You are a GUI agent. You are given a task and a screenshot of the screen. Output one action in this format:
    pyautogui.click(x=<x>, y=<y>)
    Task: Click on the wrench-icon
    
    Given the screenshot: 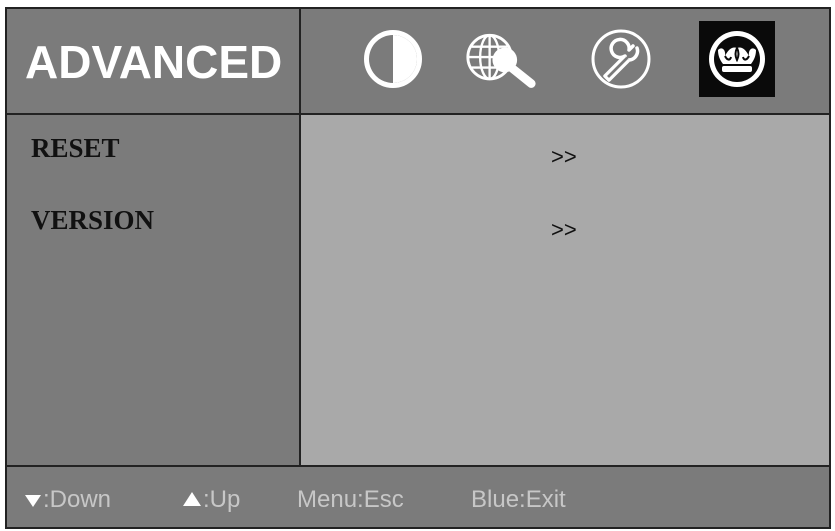 What is the action you would take?
    pyautogui.click(x=621, y=59)
    